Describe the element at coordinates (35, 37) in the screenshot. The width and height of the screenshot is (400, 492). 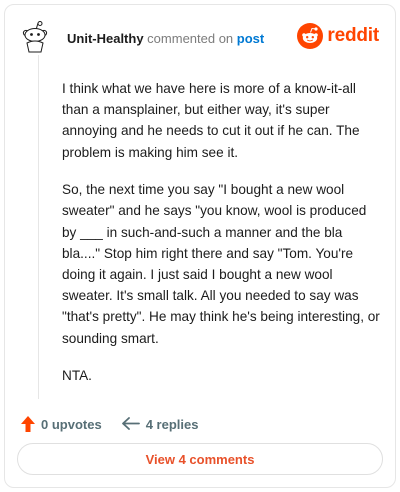
I see `snoo-avatar-icon` at that location.